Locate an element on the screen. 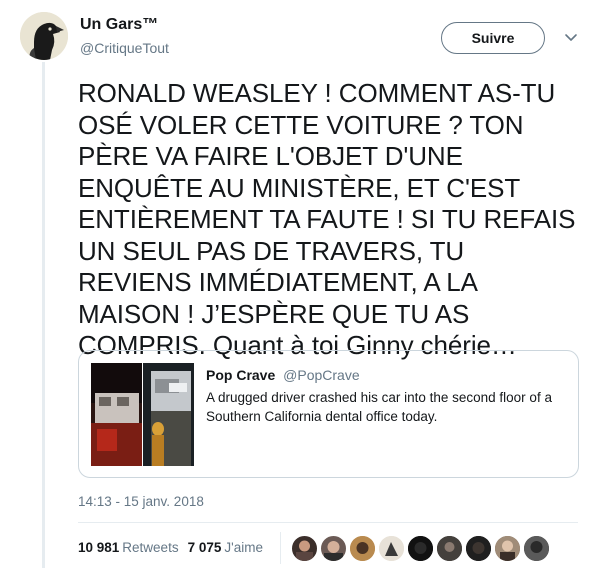 This screenshot has height=568, width=598. likes-count: 7 075 is located at coordinates (204, 547).